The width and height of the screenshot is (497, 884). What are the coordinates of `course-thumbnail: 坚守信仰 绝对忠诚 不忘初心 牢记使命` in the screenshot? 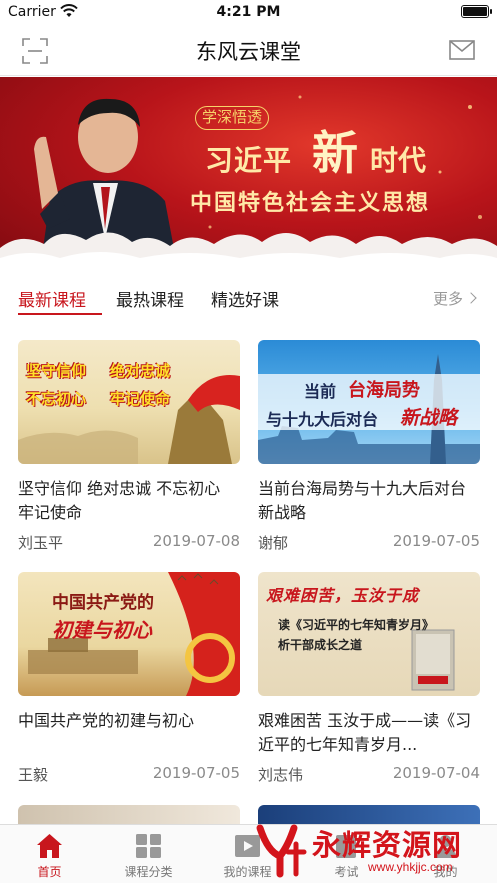 It's located at (129, 402).